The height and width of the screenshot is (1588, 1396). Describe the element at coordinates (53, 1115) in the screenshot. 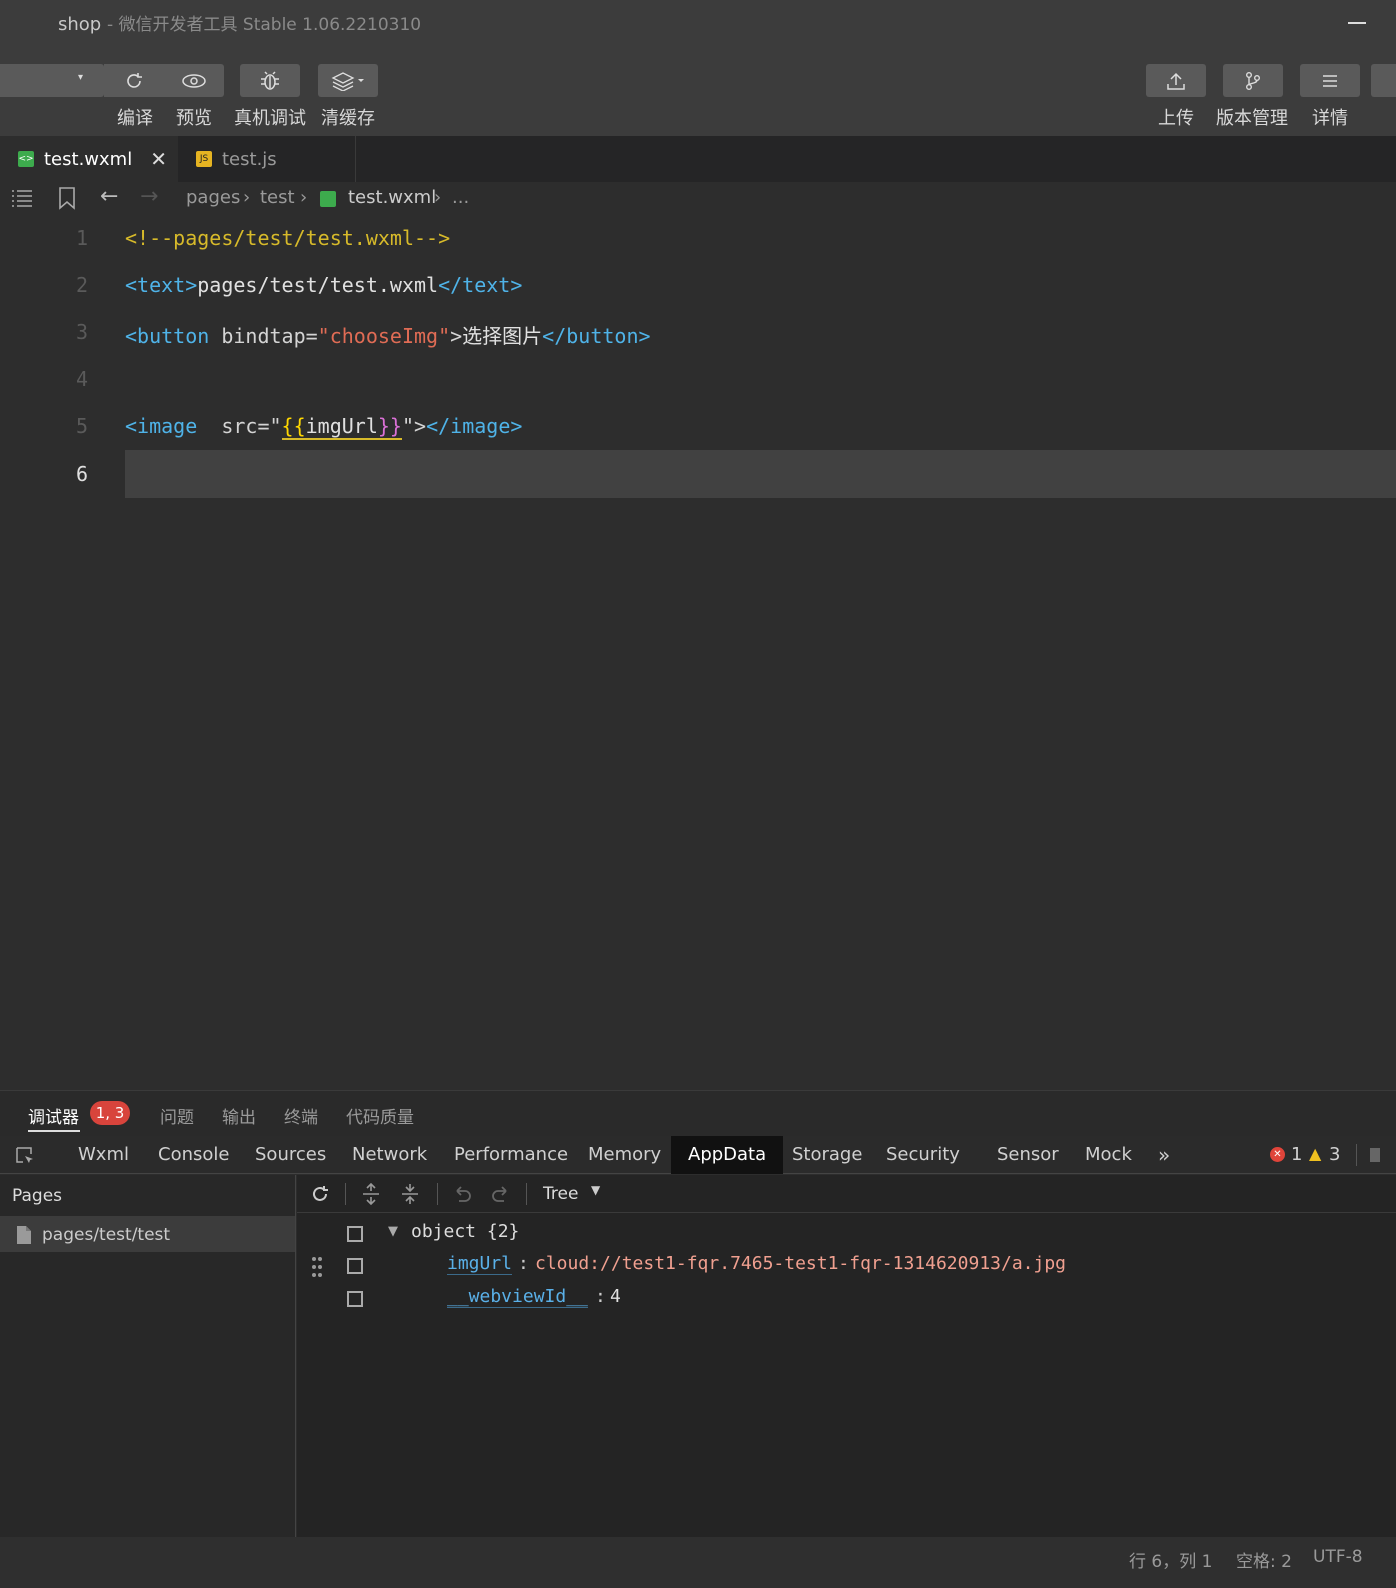

I see `tab-debugger: 调试器` at that location.